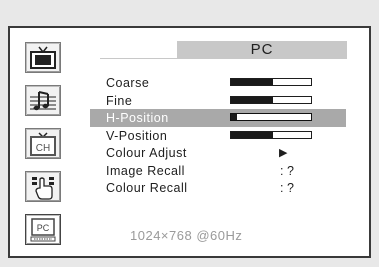  I want to click on menu-item-label: V-Position, so click(137, 135).